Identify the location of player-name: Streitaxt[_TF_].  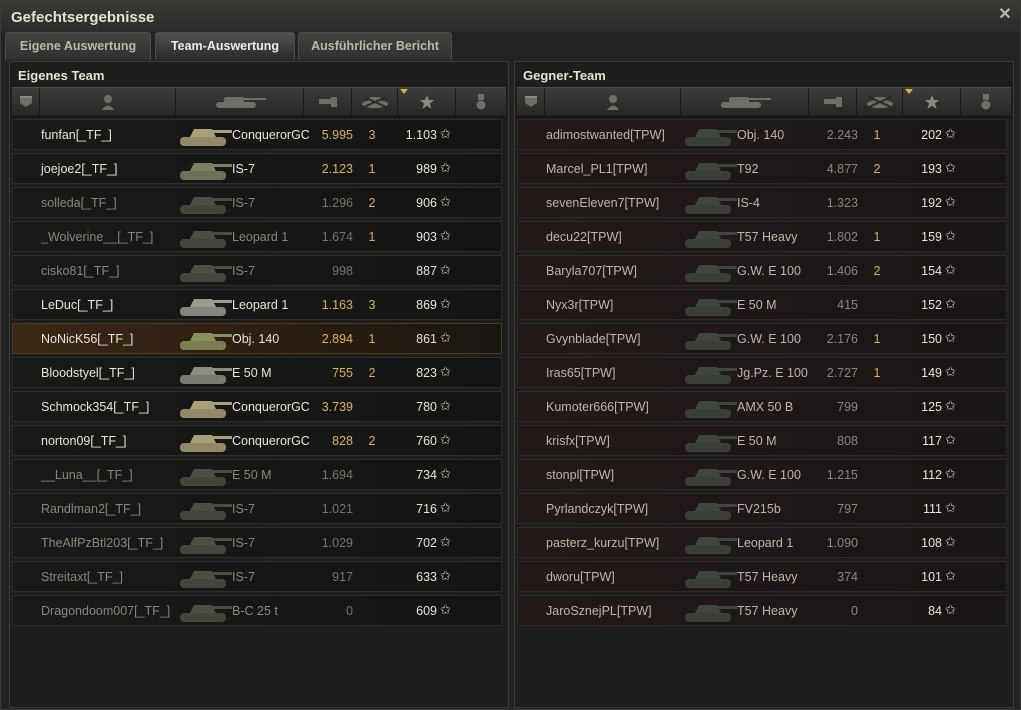
(82, 577).